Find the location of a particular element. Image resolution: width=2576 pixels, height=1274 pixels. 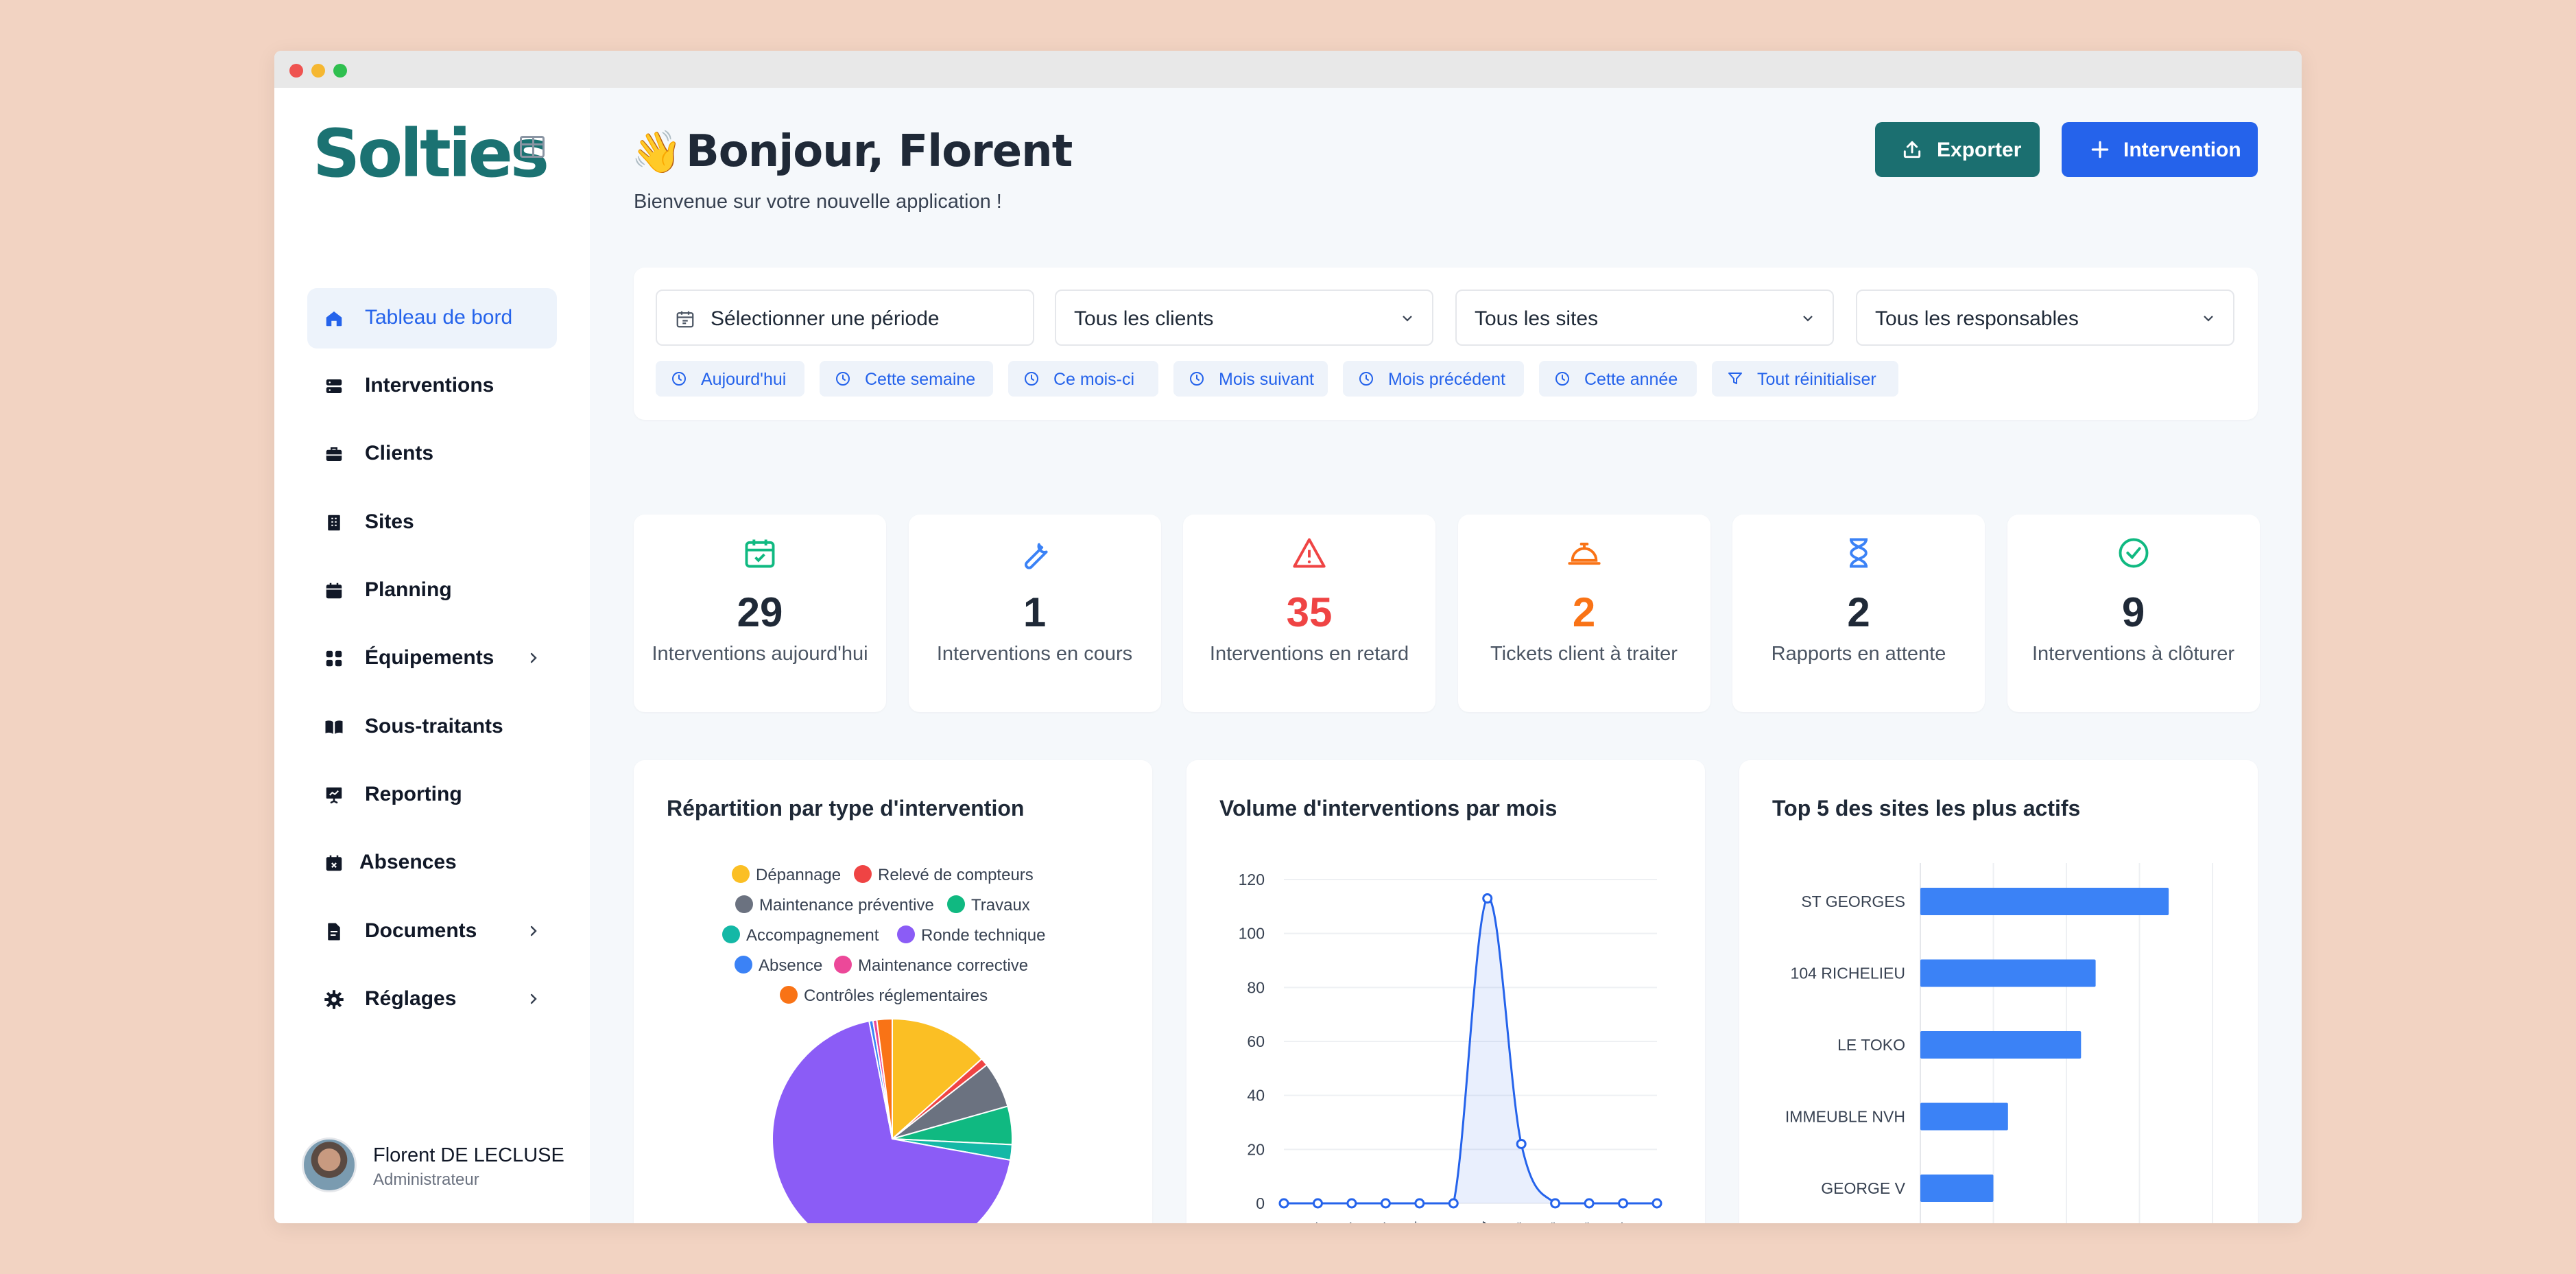

chip-4: Mois précédent is located at coordinates (1433, 379).